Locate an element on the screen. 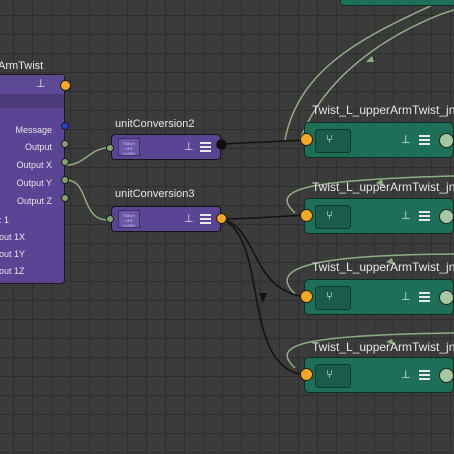 This screenshot has width=454, height=454. twist1-output-port is located at coordinates (446, 140).